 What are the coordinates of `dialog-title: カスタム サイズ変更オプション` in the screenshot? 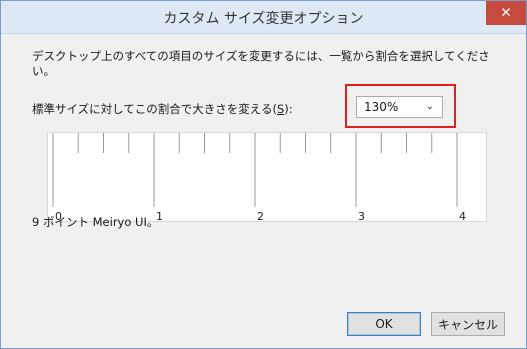 It's located at (263, 19).